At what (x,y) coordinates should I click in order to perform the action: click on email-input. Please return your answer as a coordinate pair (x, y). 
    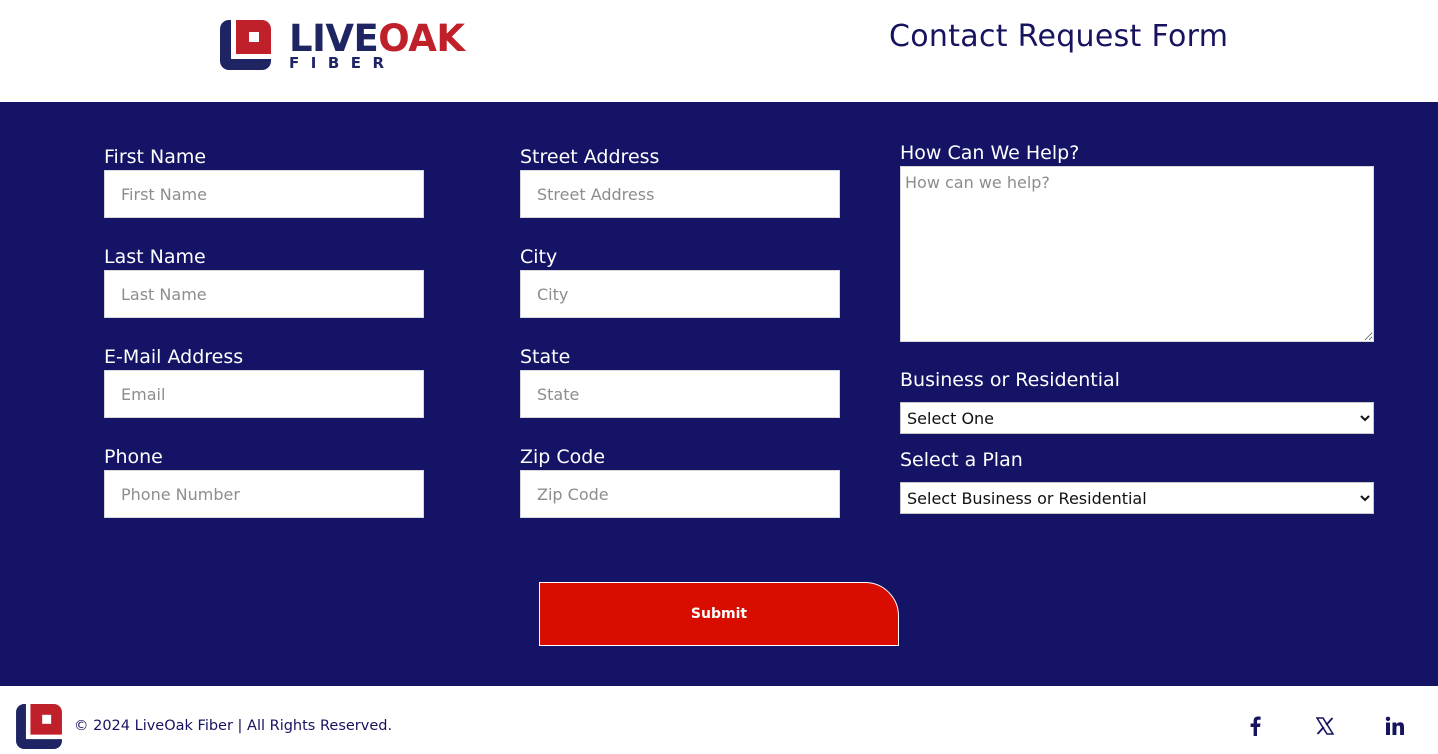
    Looking at the image, I should click on (264, 394).